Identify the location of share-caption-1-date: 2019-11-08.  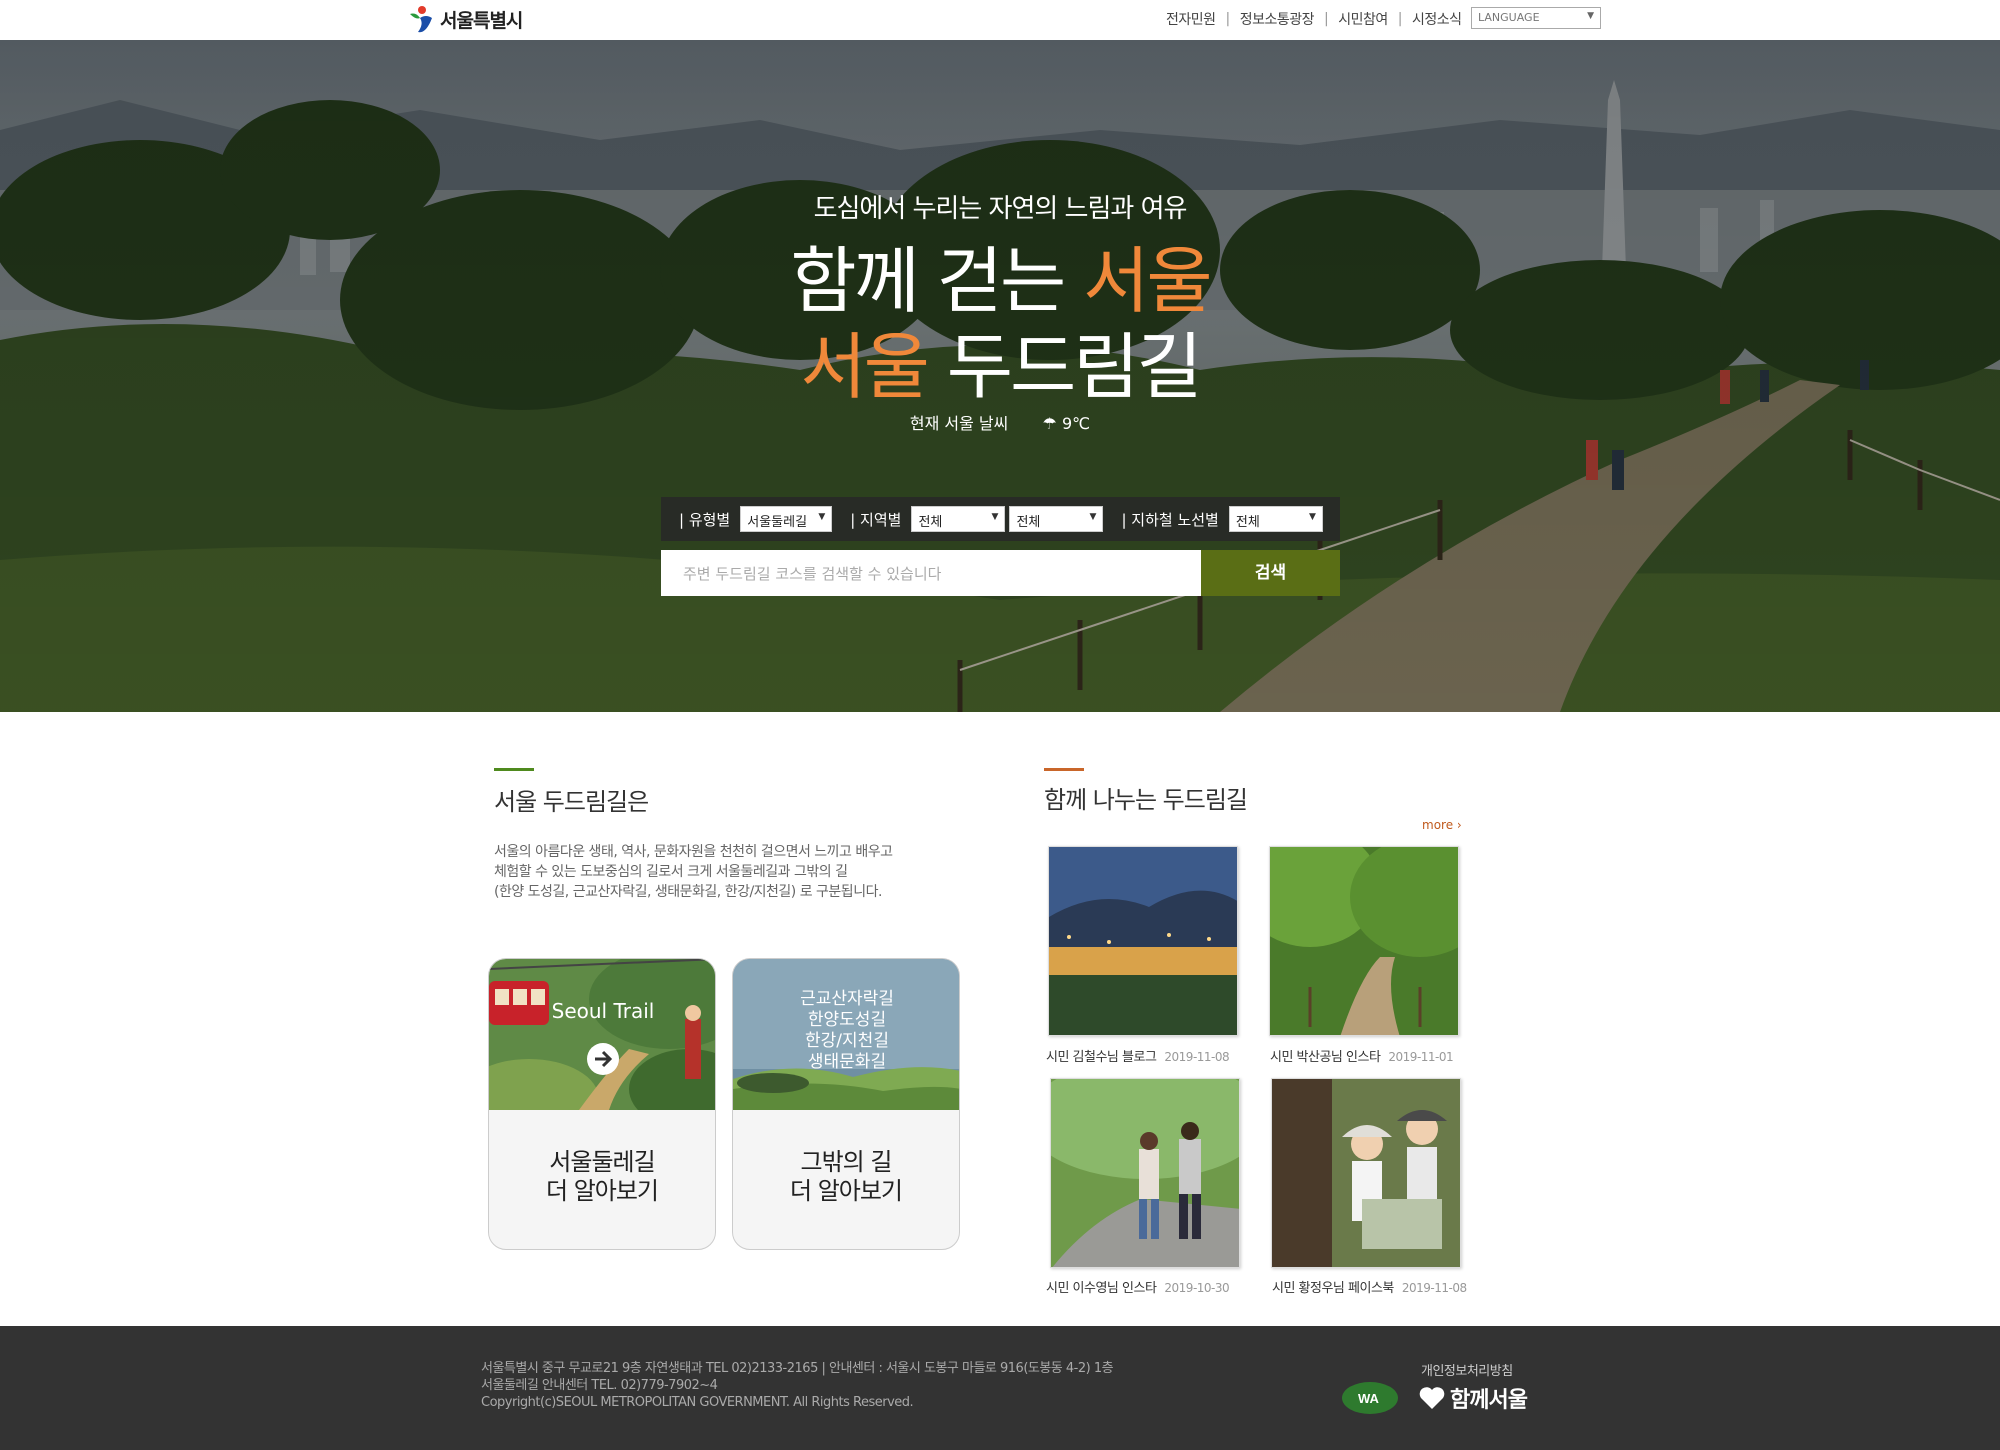
(1197, 1057).